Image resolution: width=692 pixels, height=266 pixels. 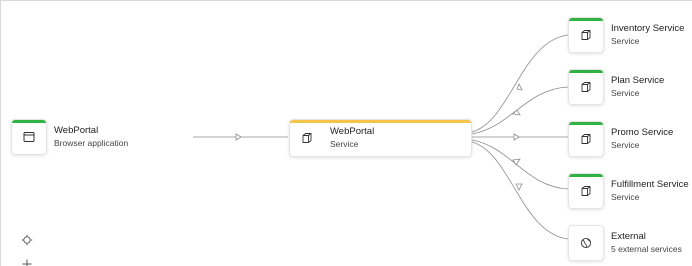 I want to click on edge-arrow-source, so click(x=238, y=137).